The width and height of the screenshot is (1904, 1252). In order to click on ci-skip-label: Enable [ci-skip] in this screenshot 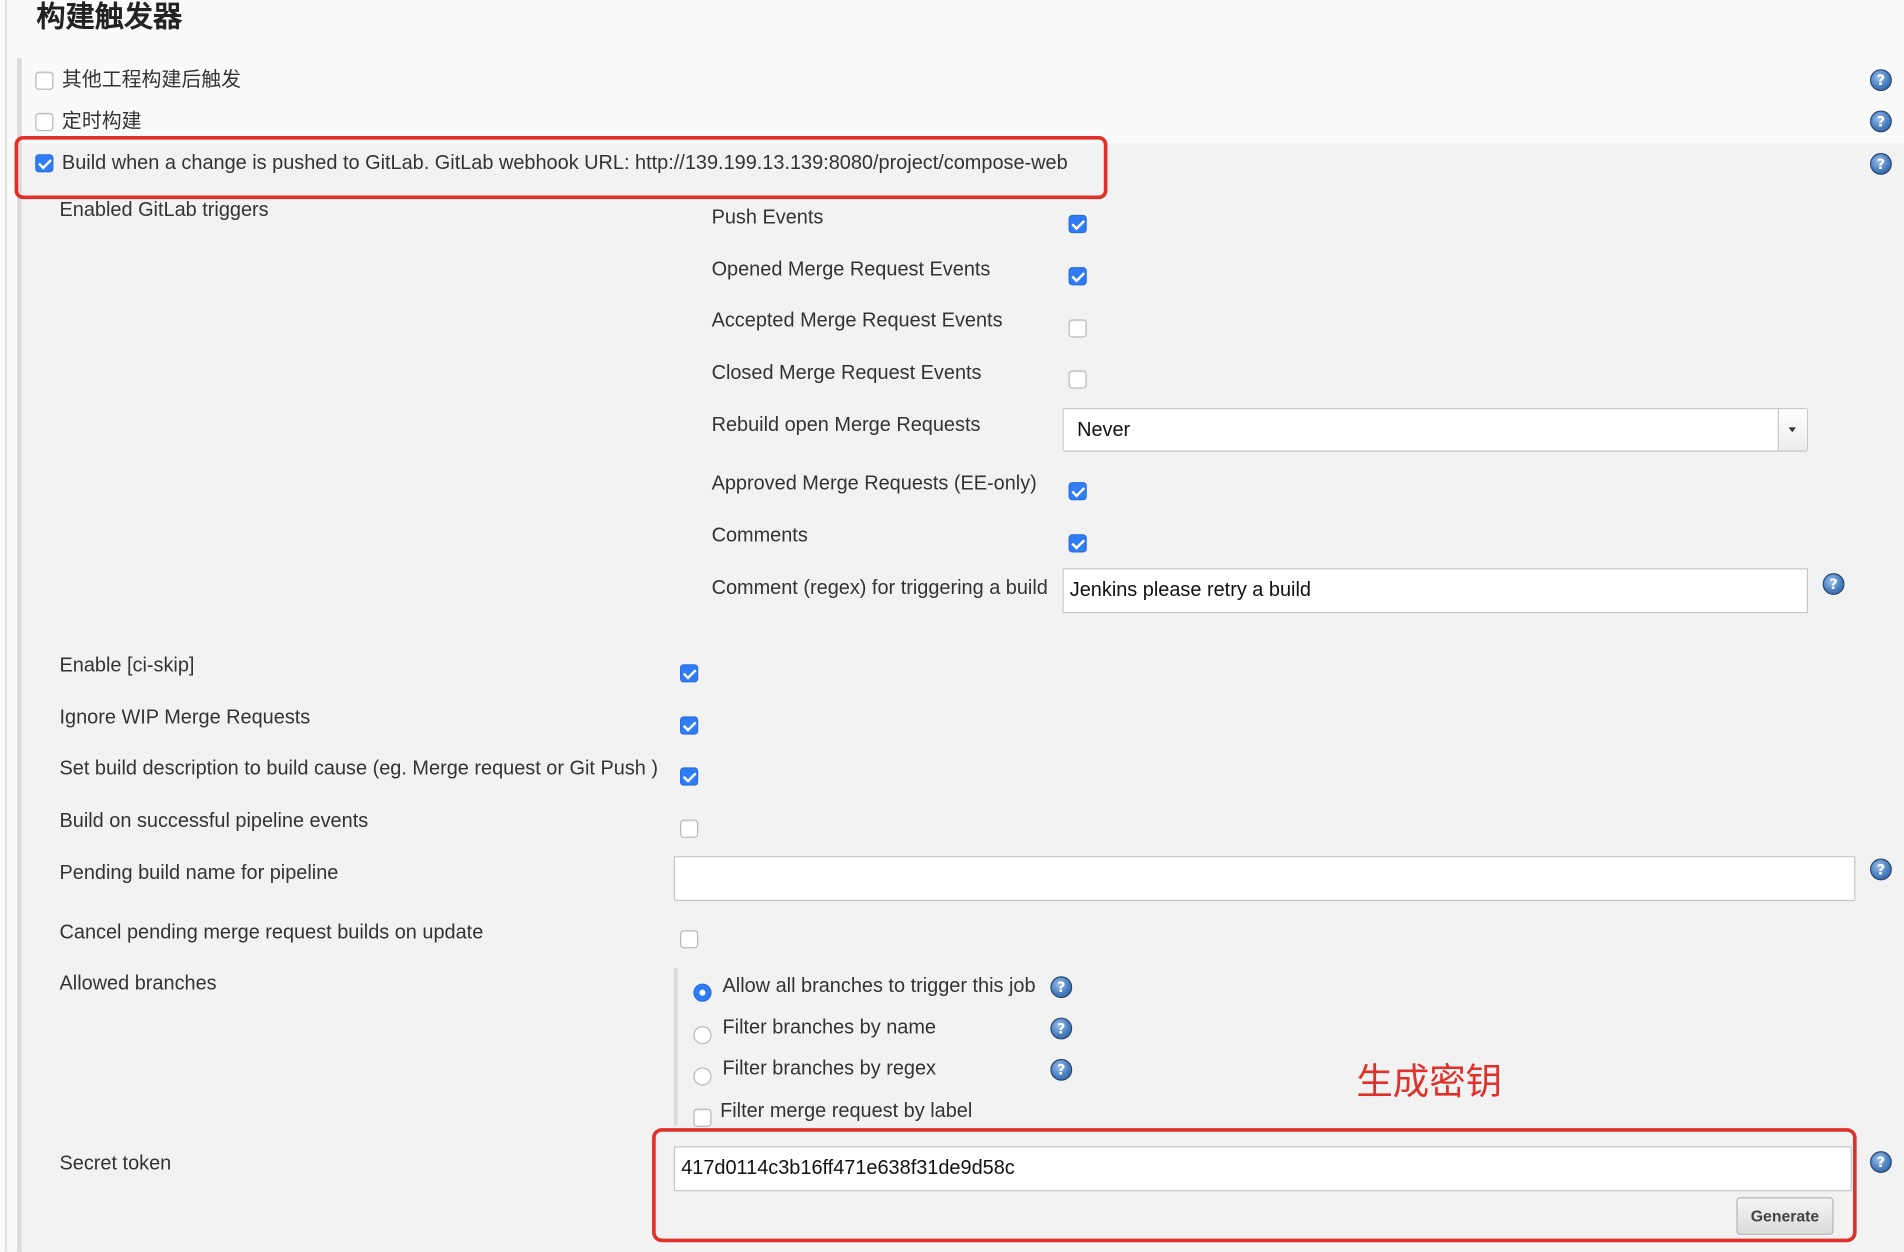, I will do `click(127, 665)`.